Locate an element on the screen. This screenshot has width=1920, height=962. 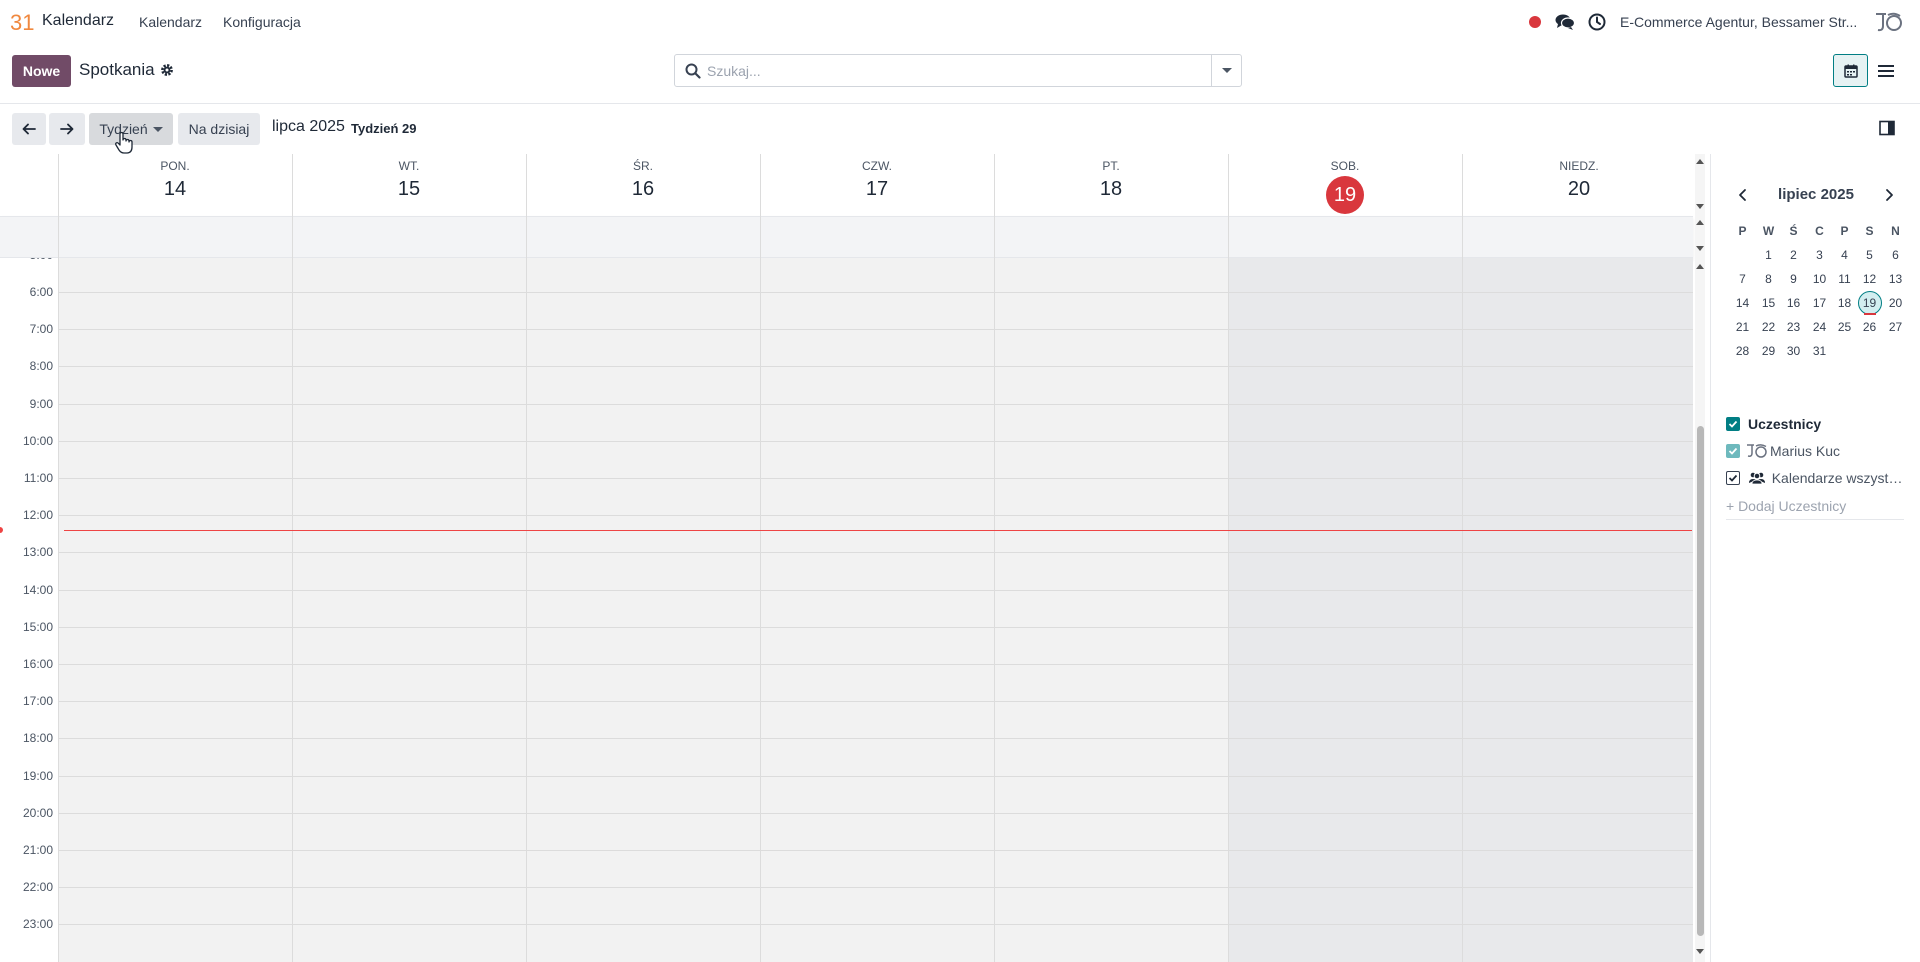
day-number: 17 is located at coordinates (877, 189).